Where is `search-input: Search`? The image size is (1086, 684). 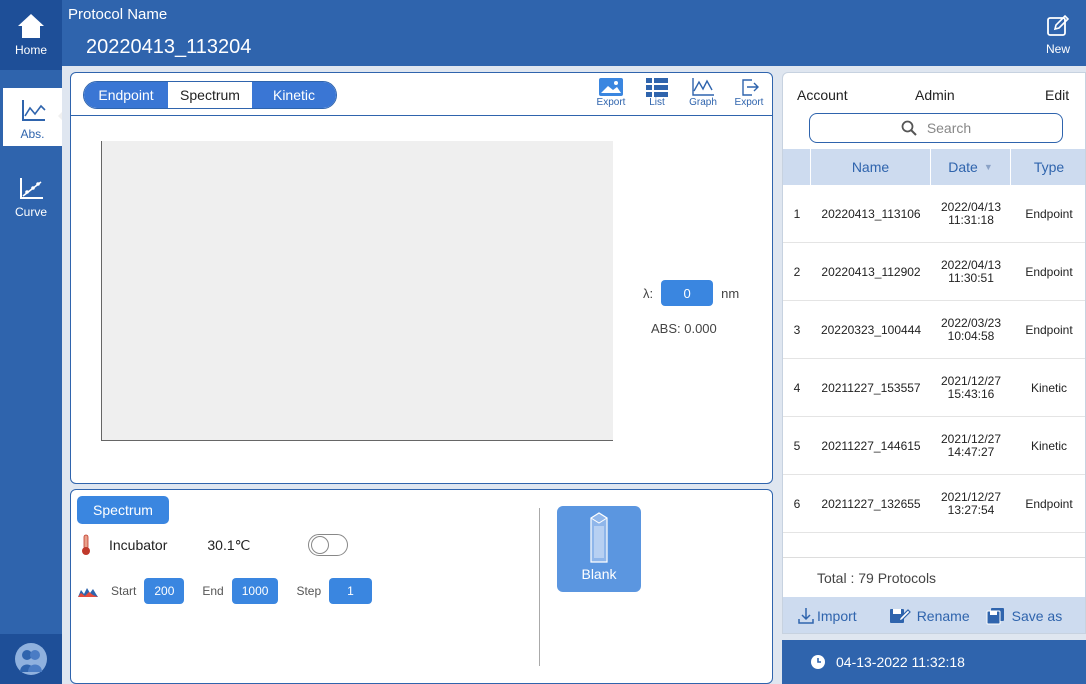
search-input: Search is located at coordinates (936, 128).